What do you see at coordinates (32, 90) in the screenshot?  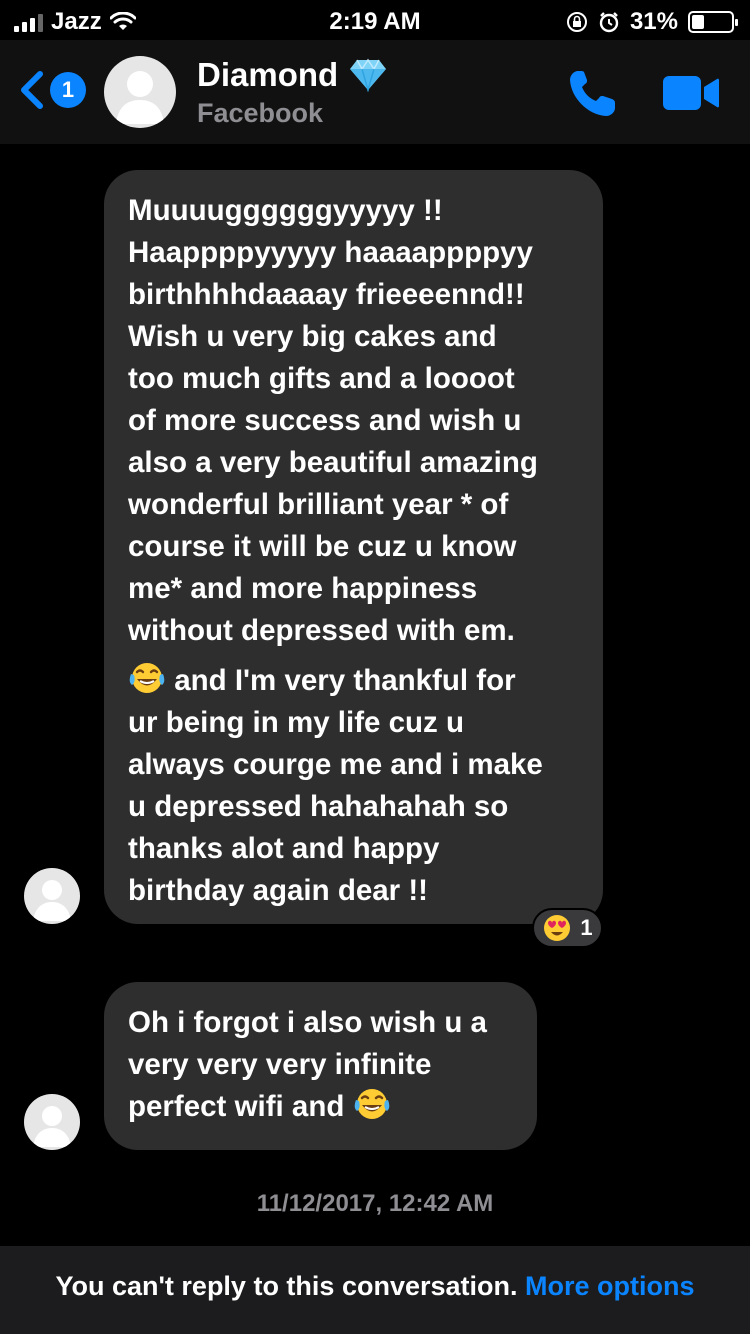 I see `chevron-left-icon` at bounding box center [32, 90].